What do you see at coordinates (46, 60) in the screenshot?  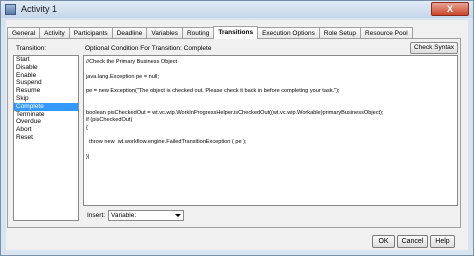 I see `list-item: Start` at bounding box center [46, 60].